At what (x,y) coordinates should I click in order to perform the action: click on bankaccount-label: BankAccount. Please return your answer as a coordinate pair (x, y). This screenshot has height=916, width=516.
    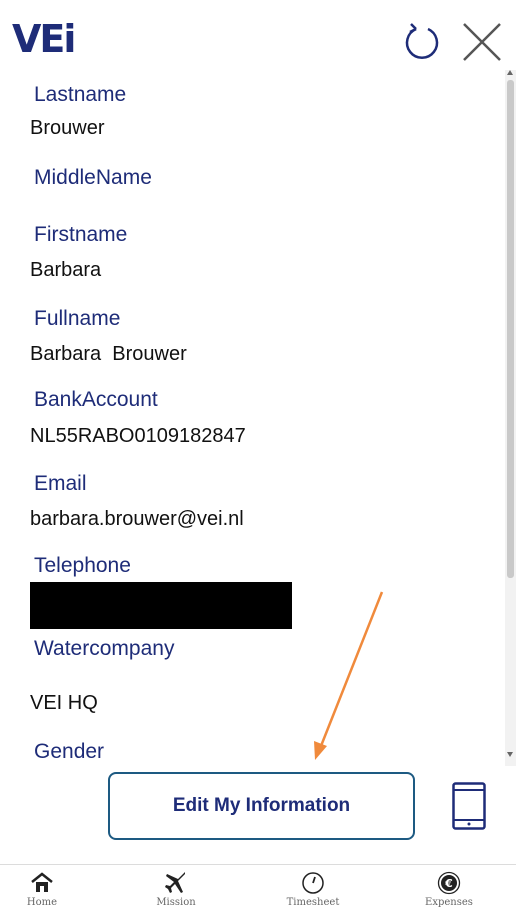
    Looking at the image, I should click on (96, 399).